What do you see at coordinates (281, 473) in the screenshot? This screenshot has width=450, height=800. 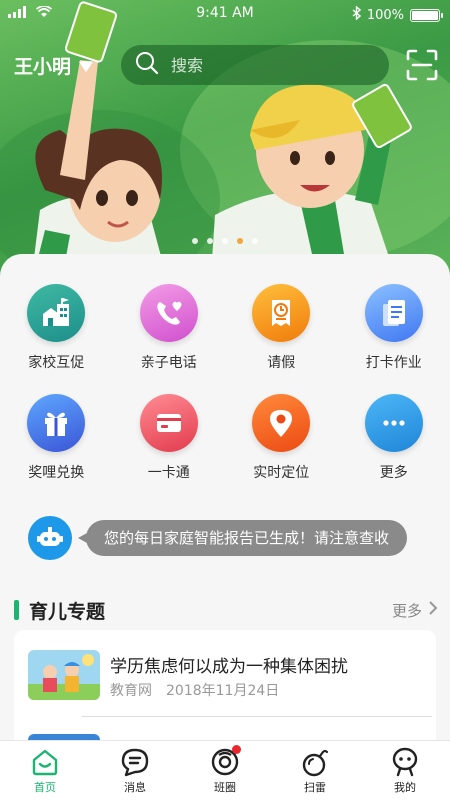 I see `feature-label: 实时定位` at bounding box center [281, 473].